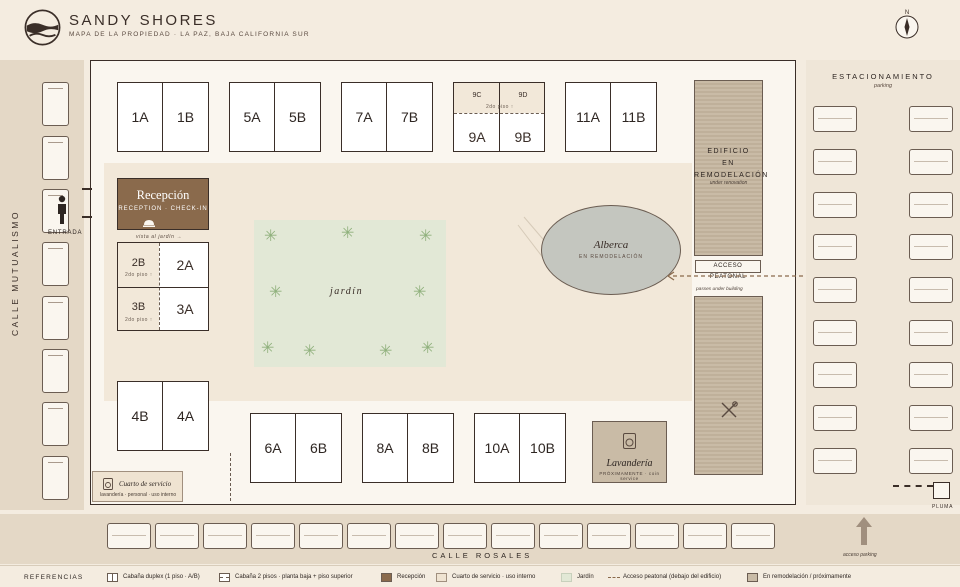  I want to click on unit-6b: 6B, so click(318, 448).